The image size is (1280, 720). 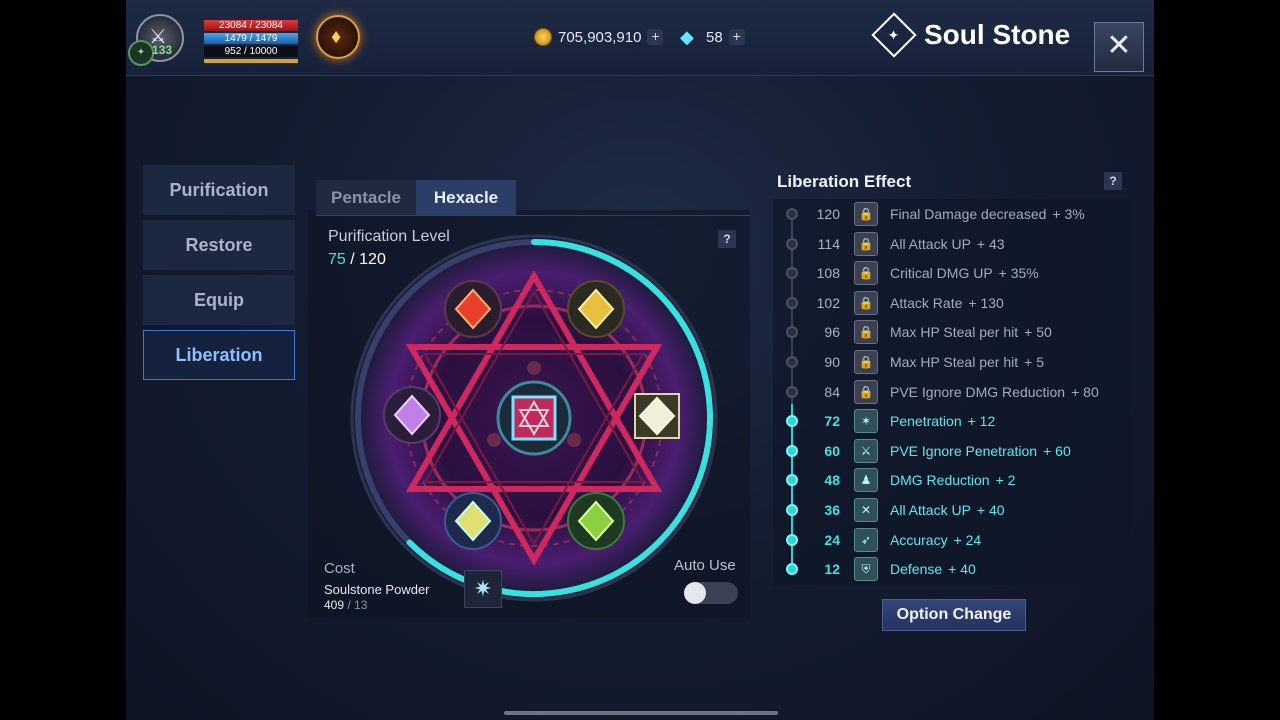 I want to click on gem-slot-red, so click(x=473, y=309).